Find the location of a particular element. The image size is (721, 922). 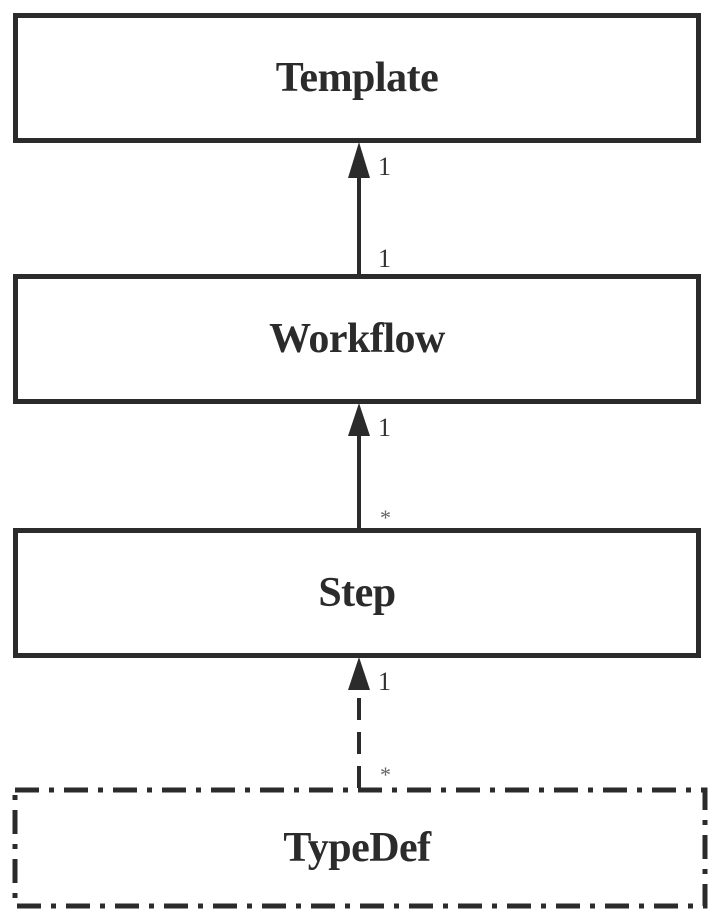

class-box-workflow: Workflow is located at coordinates (357, 339).